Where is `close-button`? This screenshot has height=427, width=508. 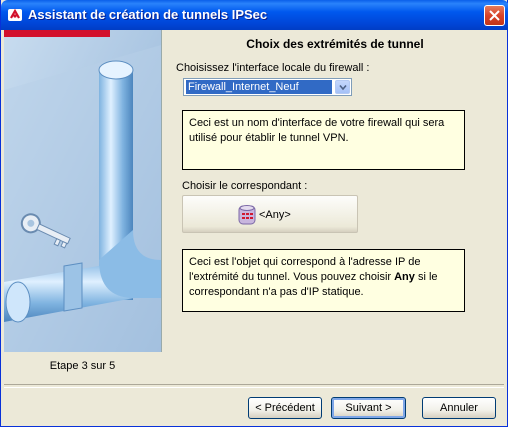 close-button is located at coordinates (494, 15).